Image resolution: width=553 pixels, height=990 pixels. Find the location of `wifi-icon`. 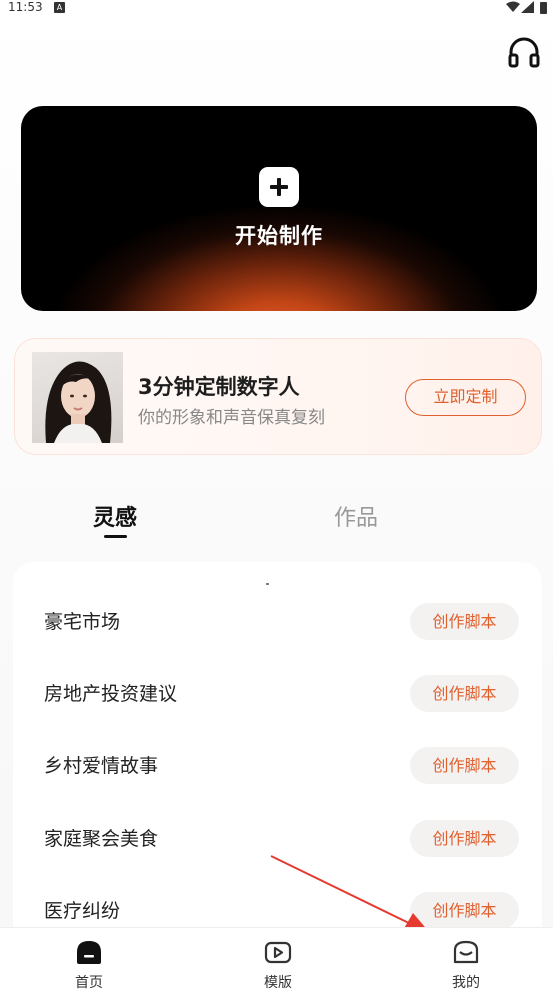

wifi-icon is located at coordinates (513, 6).